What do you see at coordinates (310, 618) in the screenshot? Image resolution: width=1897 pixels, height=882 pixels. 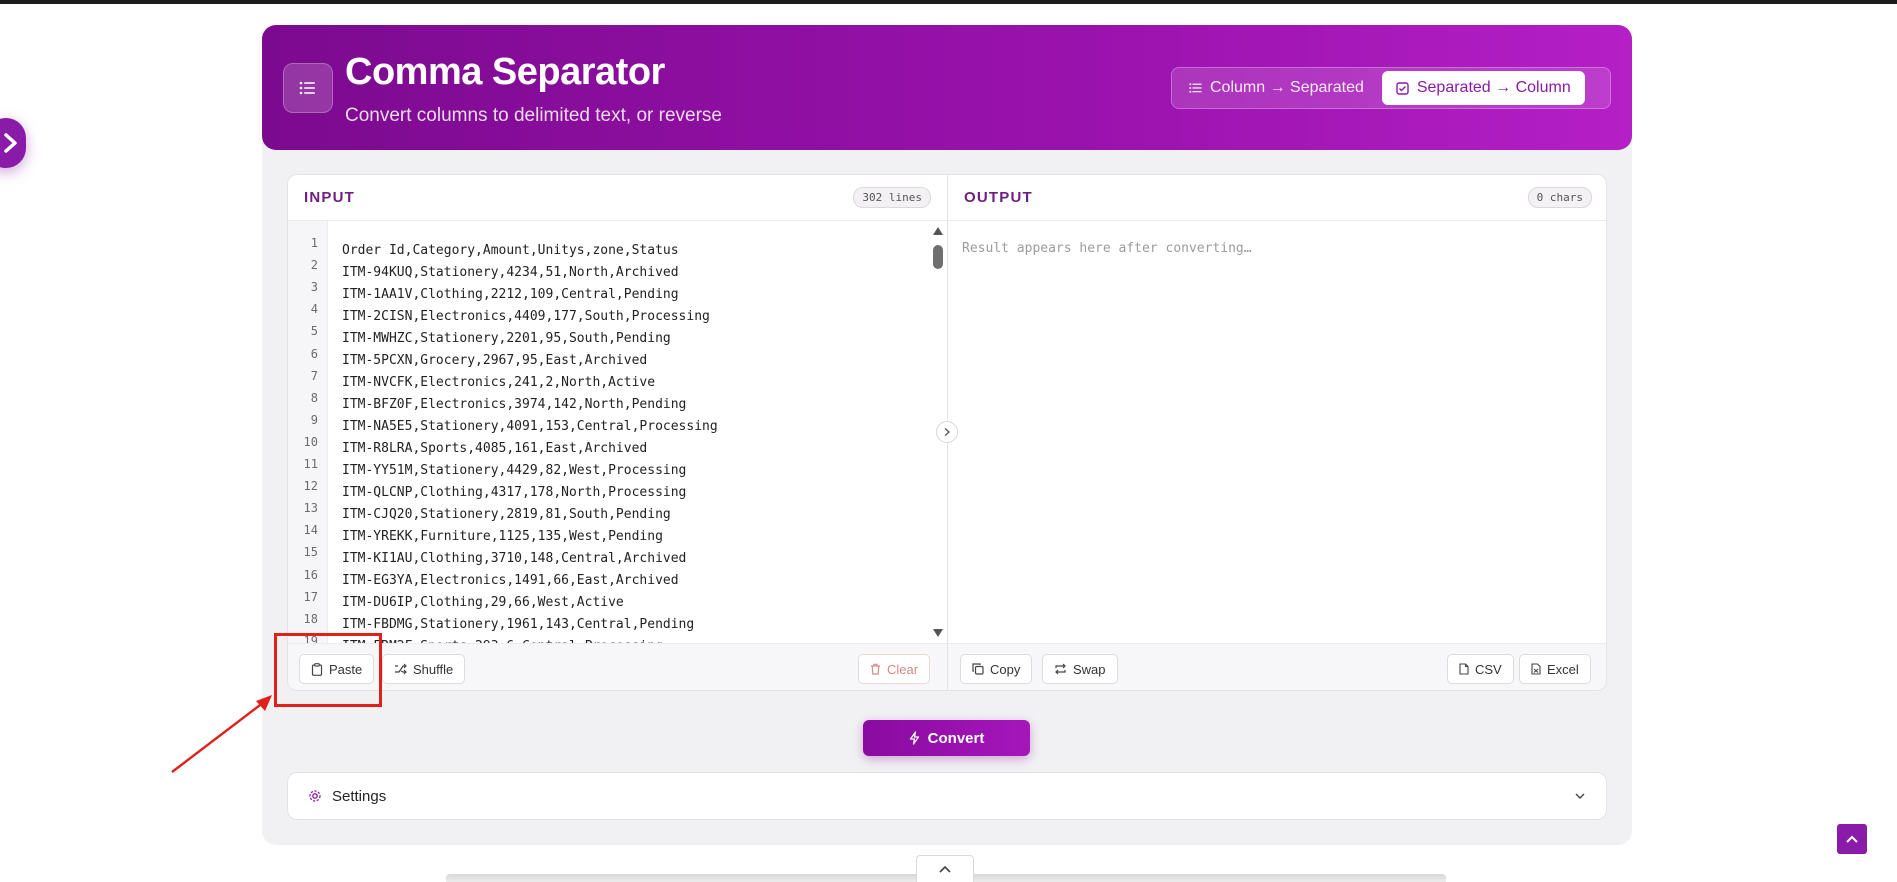 I see `line-number: 18` at bounding box center [310, 618].